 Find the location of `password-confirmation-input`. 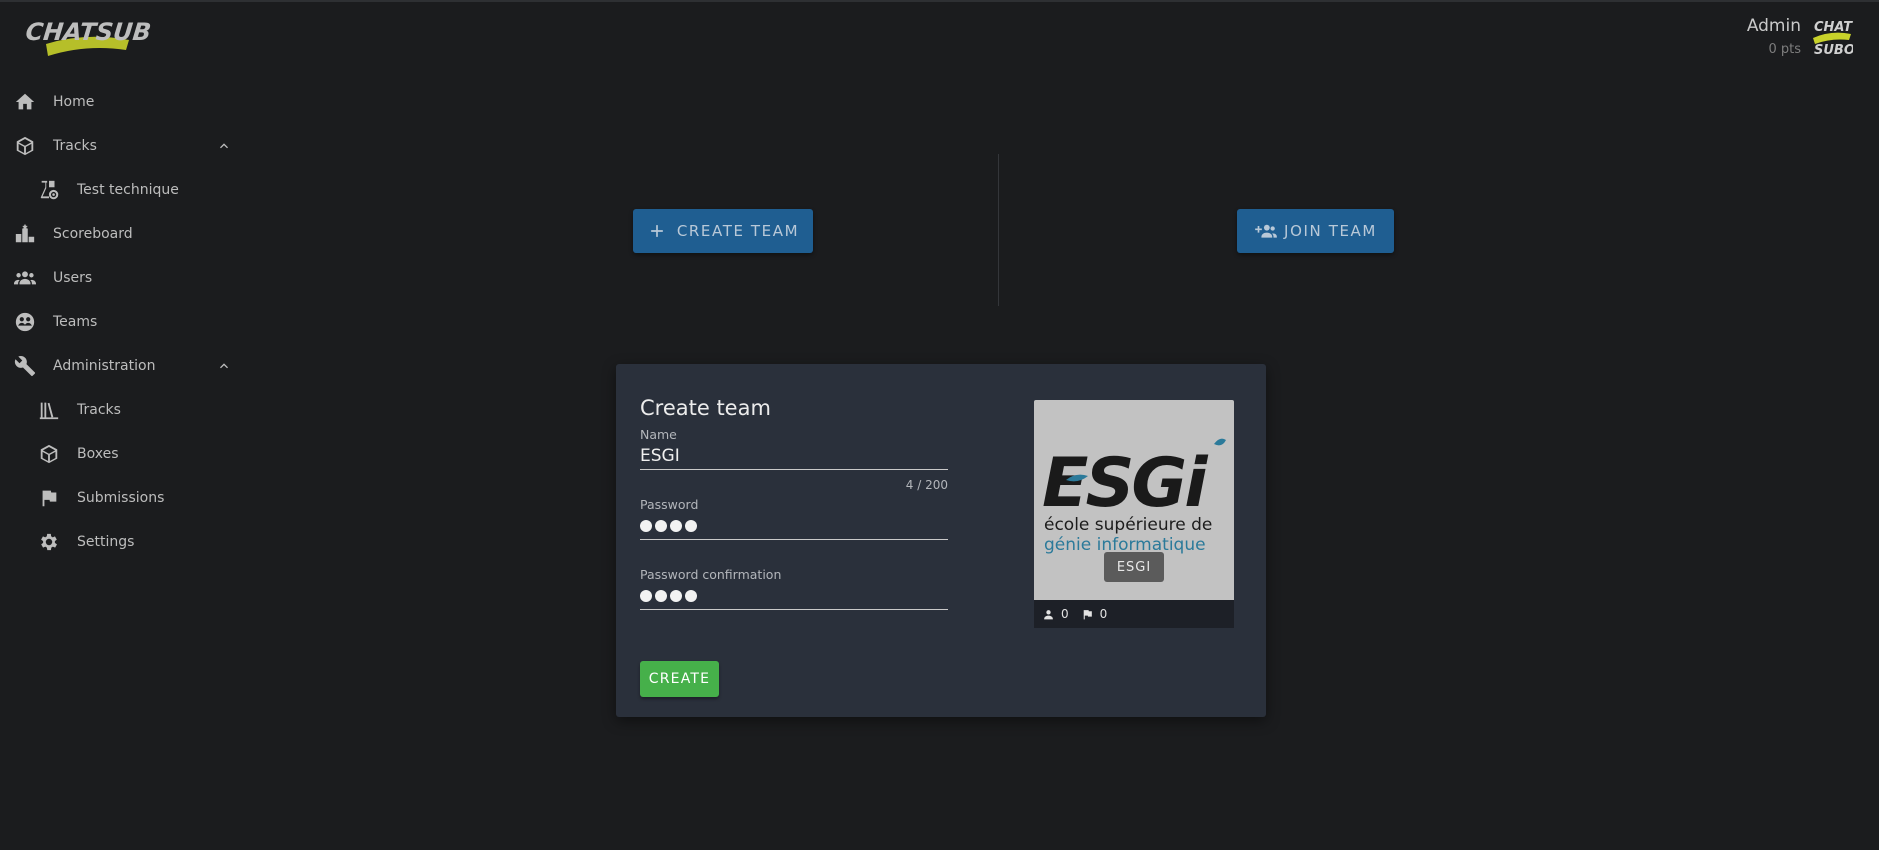

password-confirmation-input is located at coordinates (794, 596).